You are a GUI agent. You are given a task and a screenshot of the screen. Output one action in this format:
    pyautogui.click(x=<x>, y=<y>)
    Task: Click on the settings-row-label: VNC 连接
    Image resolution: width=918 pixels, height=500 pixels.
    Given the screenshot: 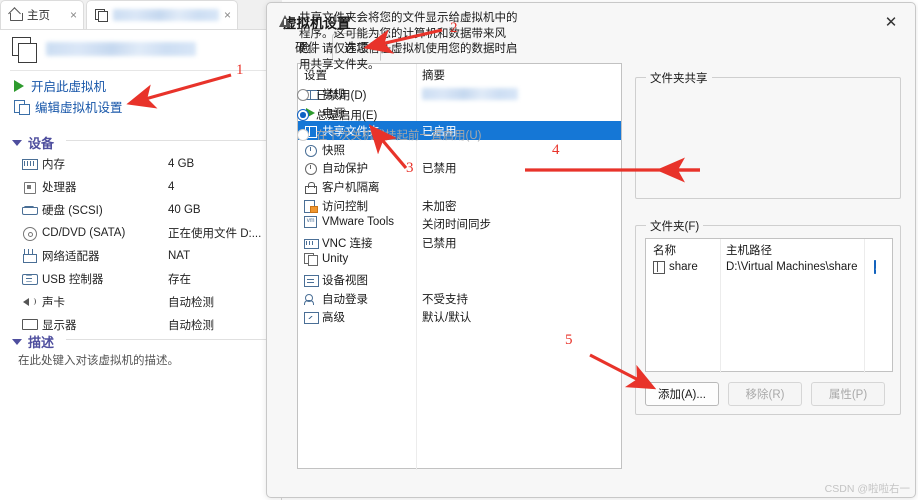 What is the action you would take?
    pyautogui.click(x=347, y=243)
    